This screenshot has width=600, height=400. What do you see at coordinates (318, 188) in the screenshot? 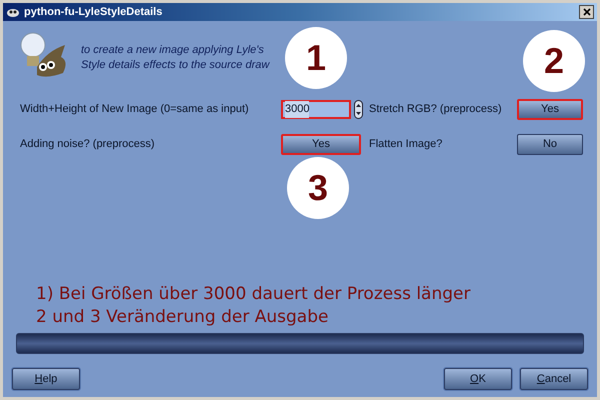
I see `callout-number: 3` at bounding box center [318, 188].